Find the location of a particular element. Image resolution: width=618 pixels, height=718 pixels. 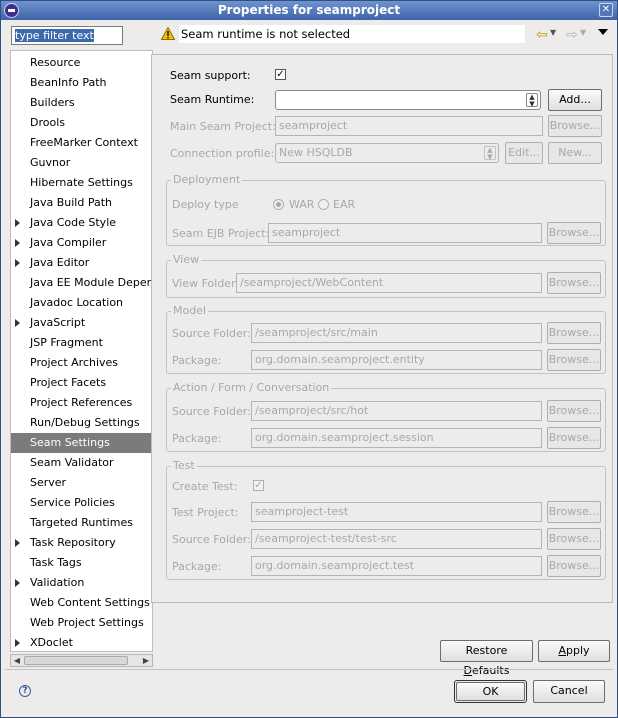

tree-item: BeanInfo Path is located at coordinates (81, 83).